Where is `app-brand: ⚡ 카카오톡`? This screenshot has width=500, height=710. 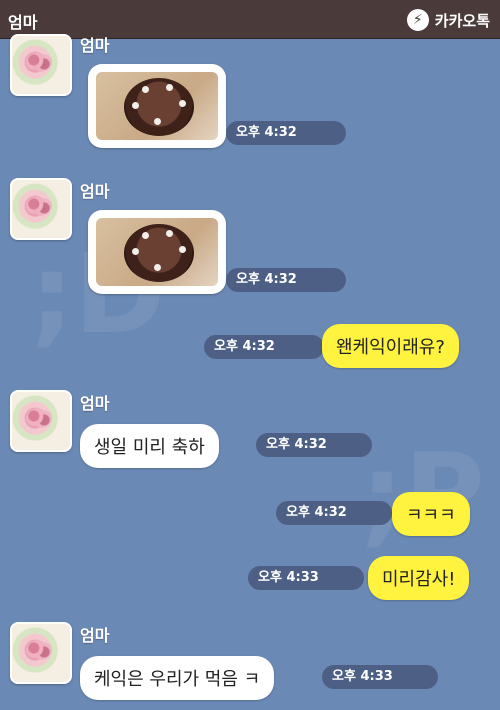 app-brand: ⚡ 카카오톡 is located at coordinates (448, 20).